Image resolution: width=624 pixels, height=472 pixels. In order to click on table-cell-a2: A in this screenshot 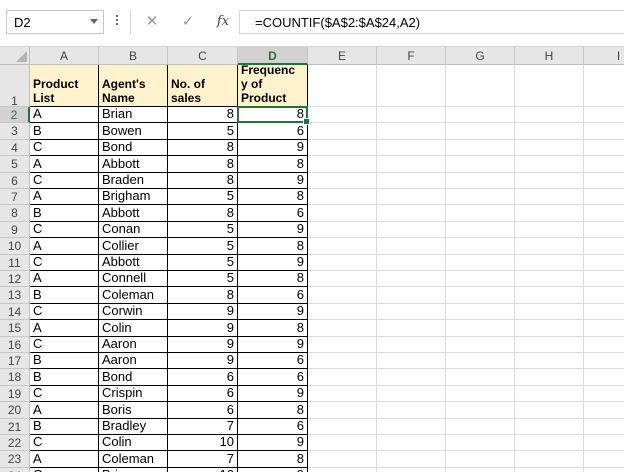, I will do `click(64, 115)`.